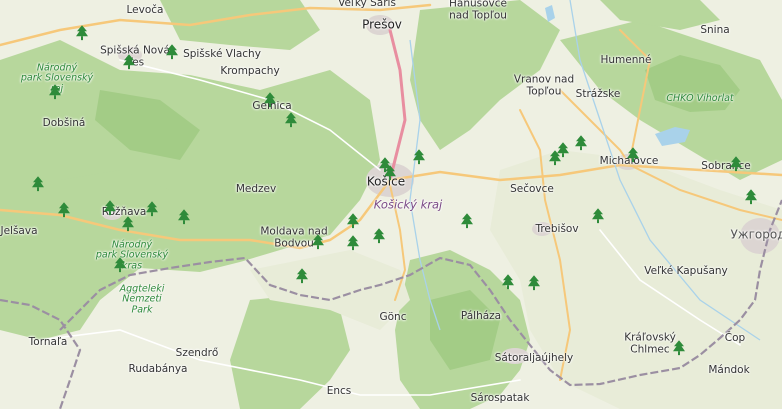  Describe the element at coordinates (534, 358) in the screenshot. I see `label-satoraljaujhely: Sátoraljaújhely` at that location.